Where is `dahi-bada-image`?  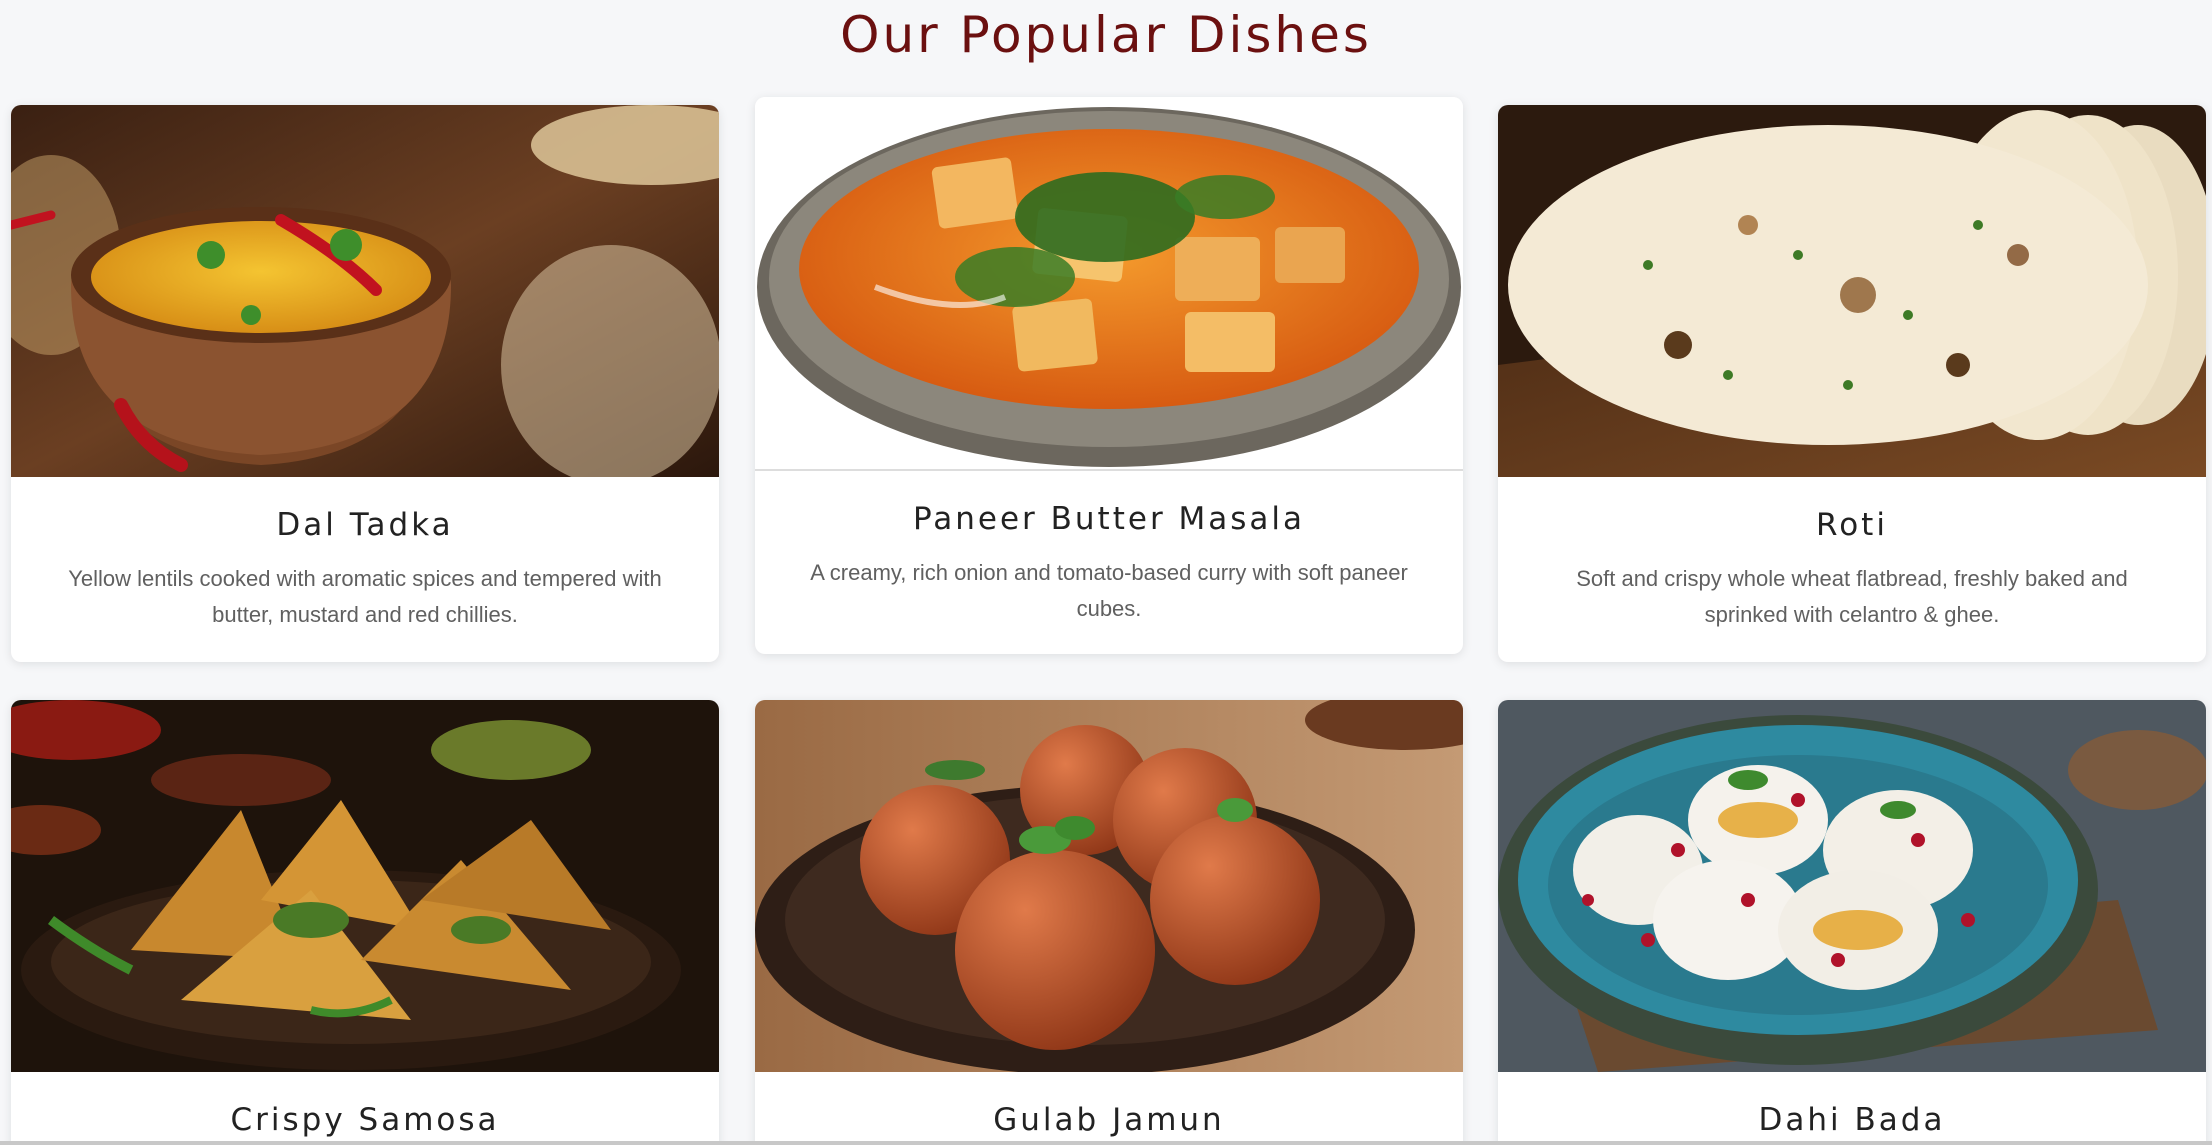
dahi-bada-image is located at coordinates (1852, 886).